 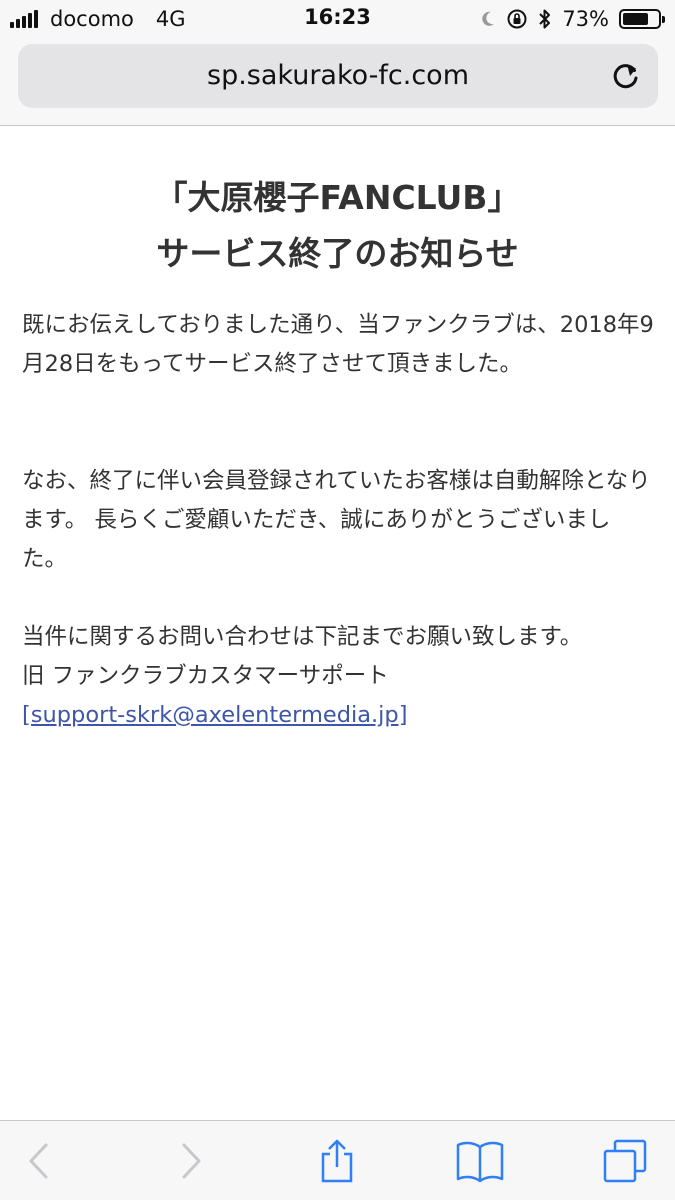 What do you see at coordinates (205, 676) in the screenshot?
I see `support-name: 旧 ファンクラブカスタマーサポート` at bounding box center [205, 676].